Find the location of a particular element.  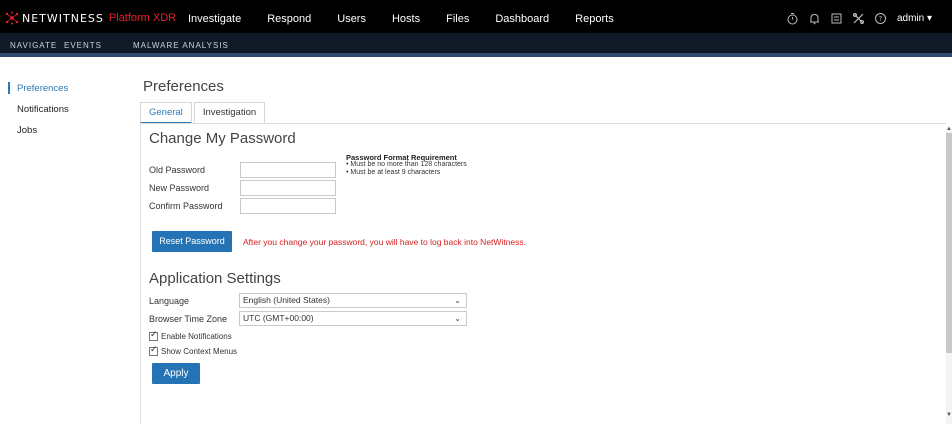

content-border is located at coordinates (140, 274).